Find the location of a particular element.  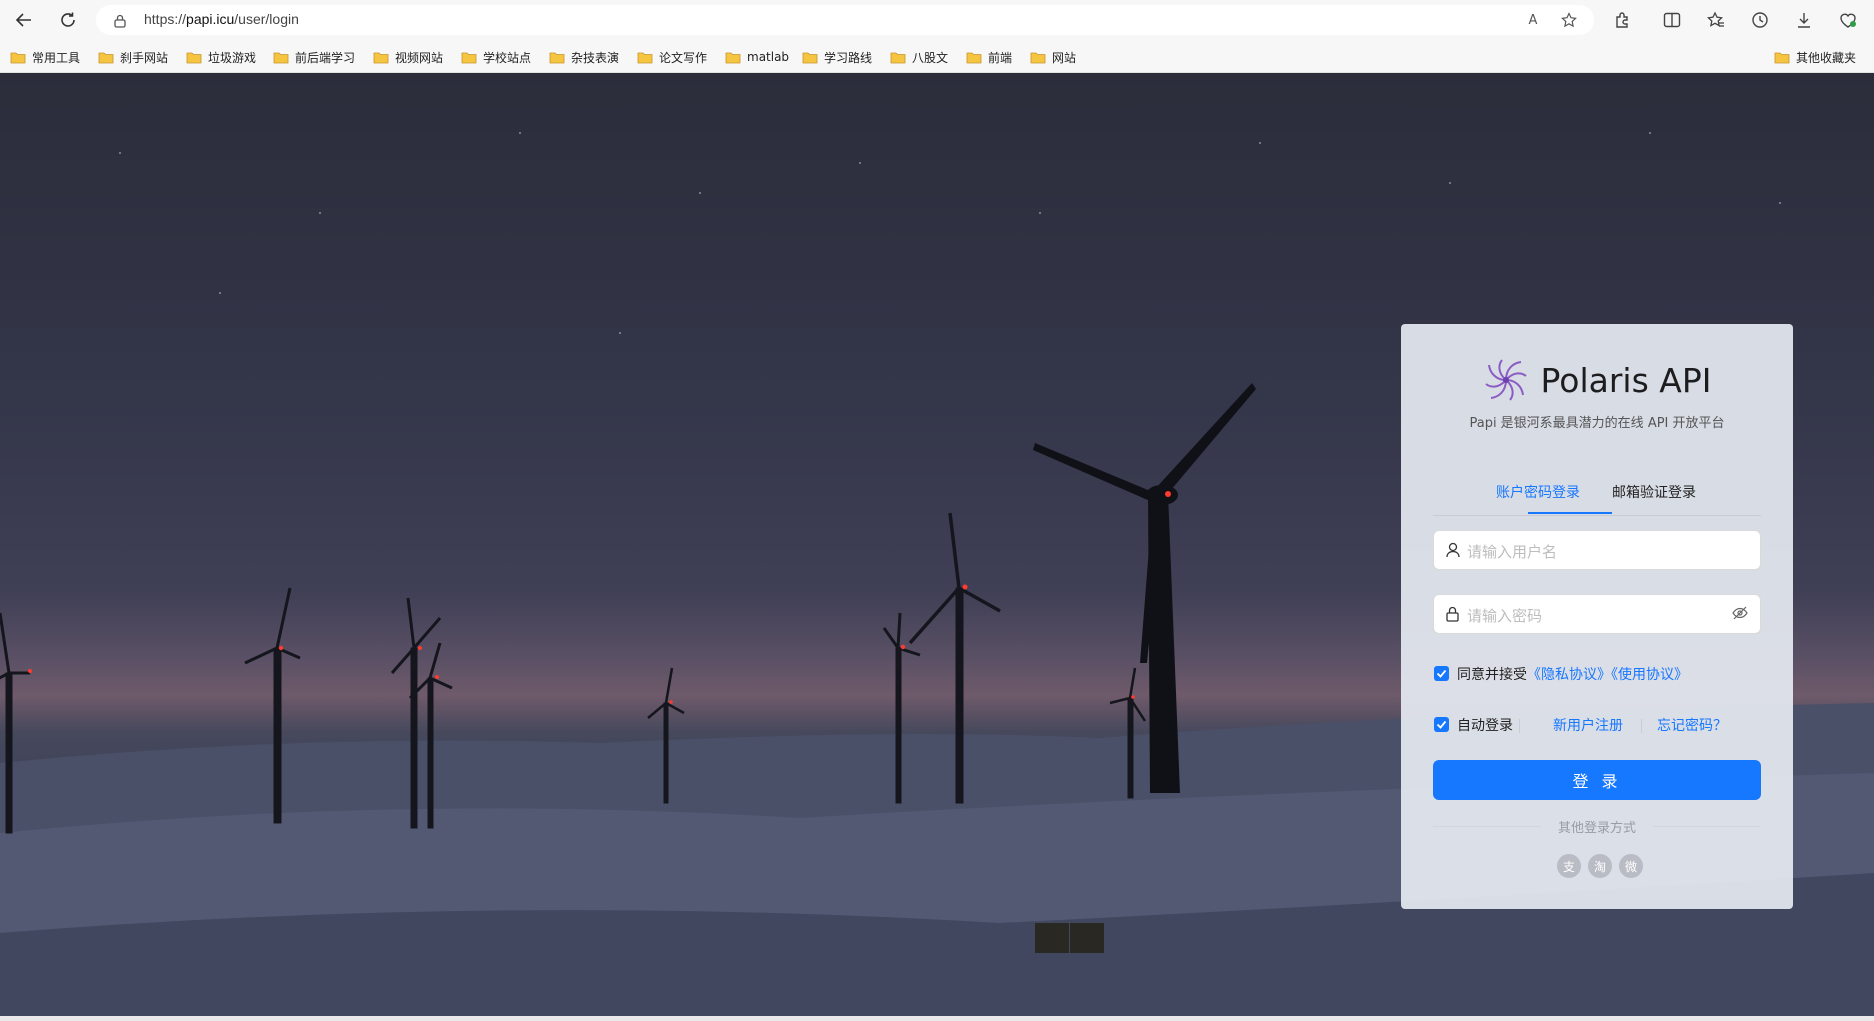

other-favorites-folder: 其他收藏夹 is located at coordinates (1815, 57).